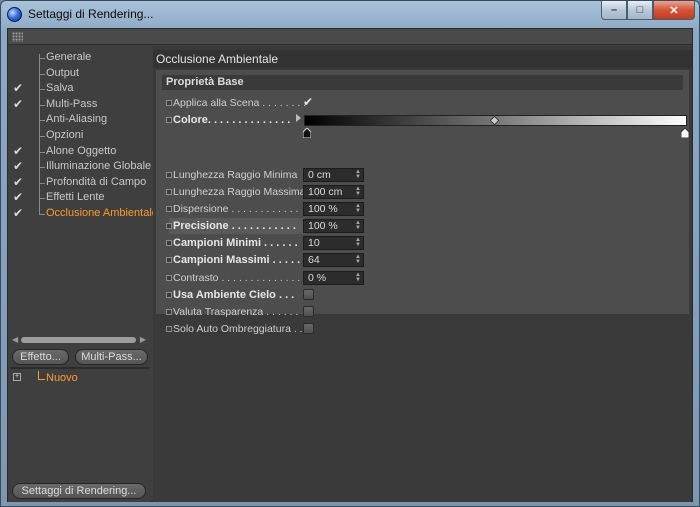  What do you see at coordinates (96, 181) in the screenshot?
I see `sidebar-item-label: Profondità di Campo` at bounding box center [96, 181].